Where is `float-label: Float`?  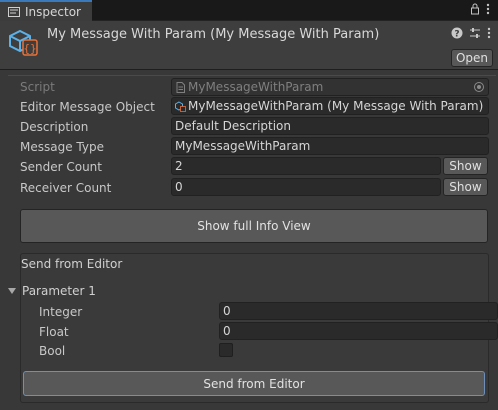
float-label: Float is located at coordinates (54, 332).